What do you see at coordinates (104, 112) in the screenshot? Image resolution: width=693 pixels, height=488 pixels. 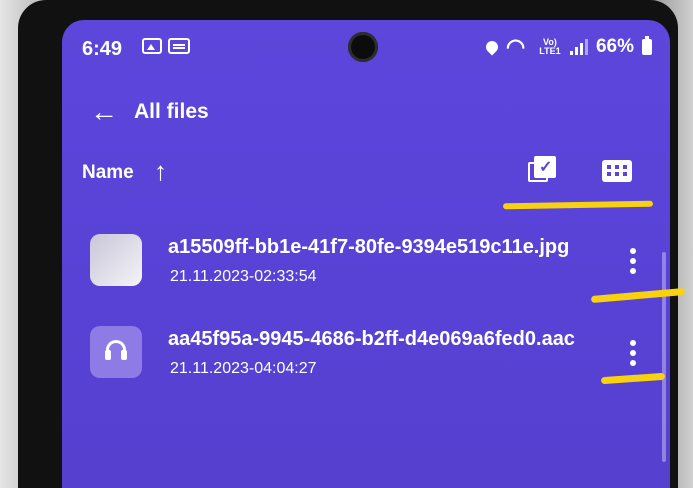 I see `arrow-left-icon: ←` at bounding box center [104, 112].